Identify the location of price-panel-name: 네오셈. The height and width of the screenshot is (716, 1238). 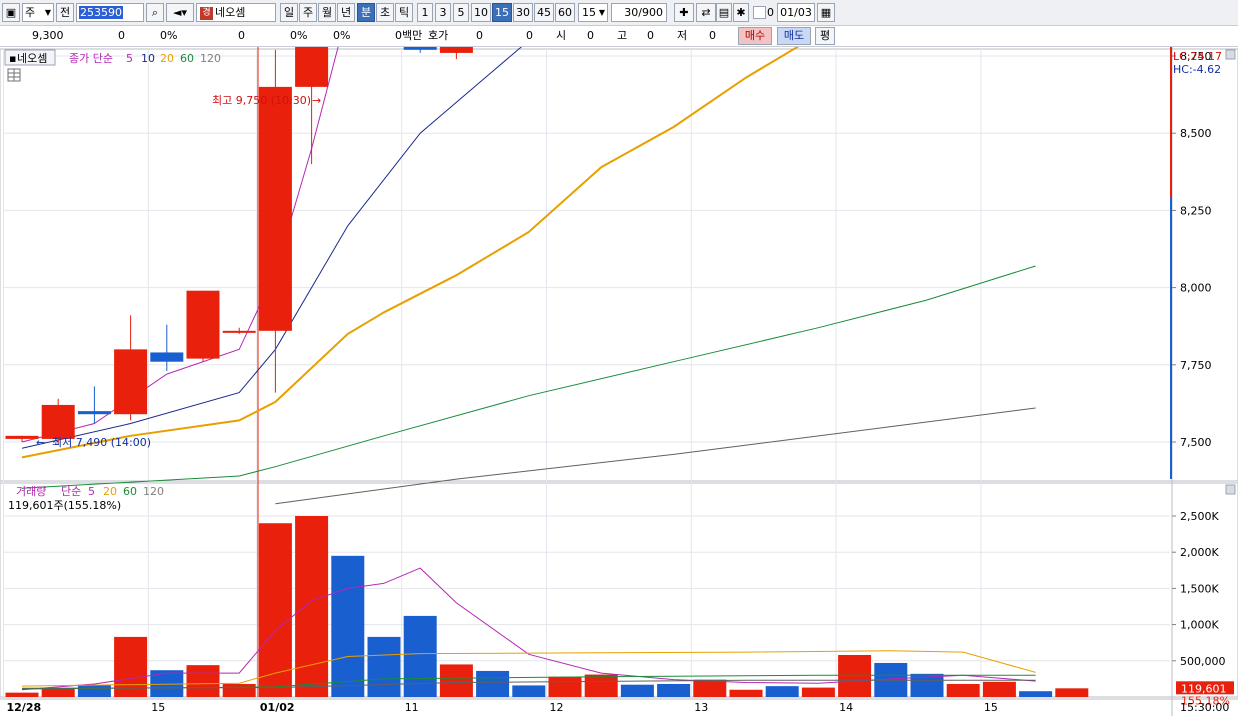
(32, 58).